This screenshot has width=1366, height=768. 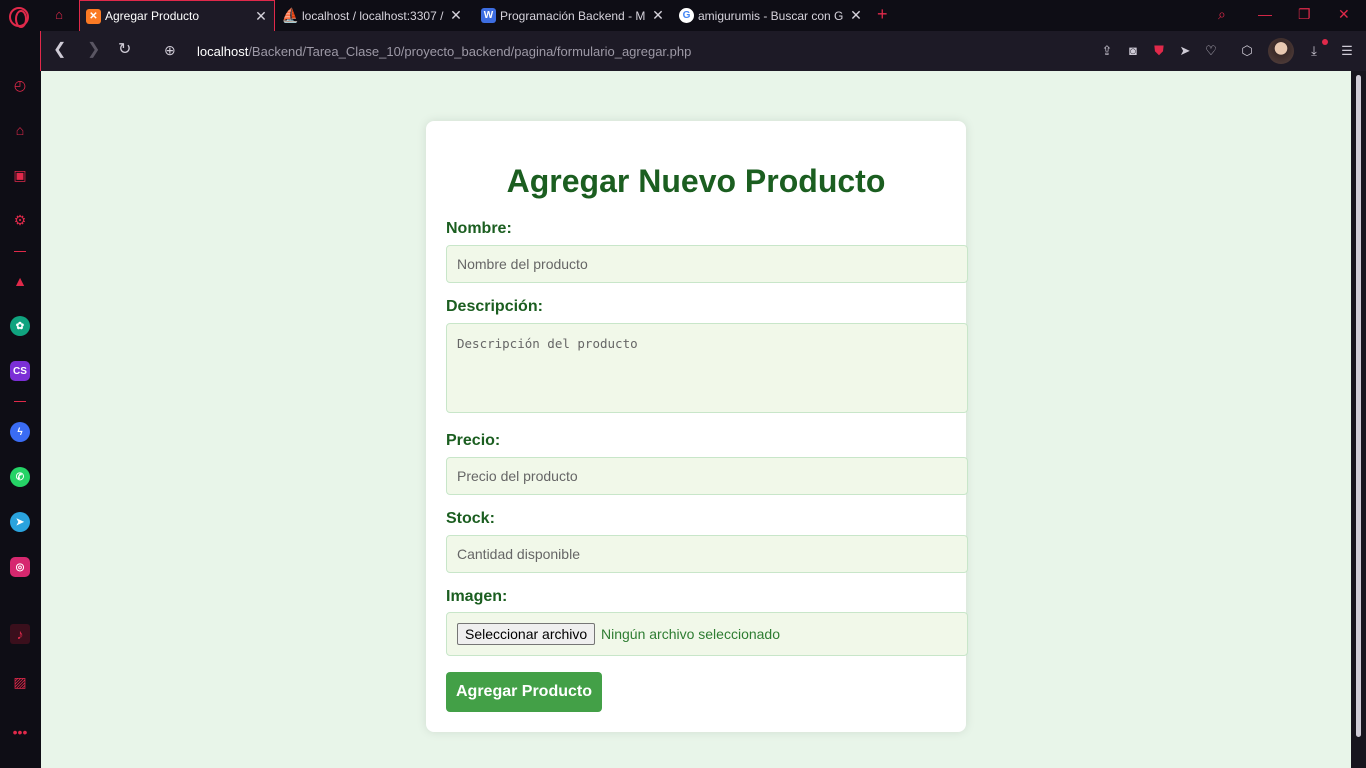 What do you see at coordinates (1247, 51) in the screenshot?
I see `extensions-cube-icon: ⬡` at bounding box center [1247, 51].